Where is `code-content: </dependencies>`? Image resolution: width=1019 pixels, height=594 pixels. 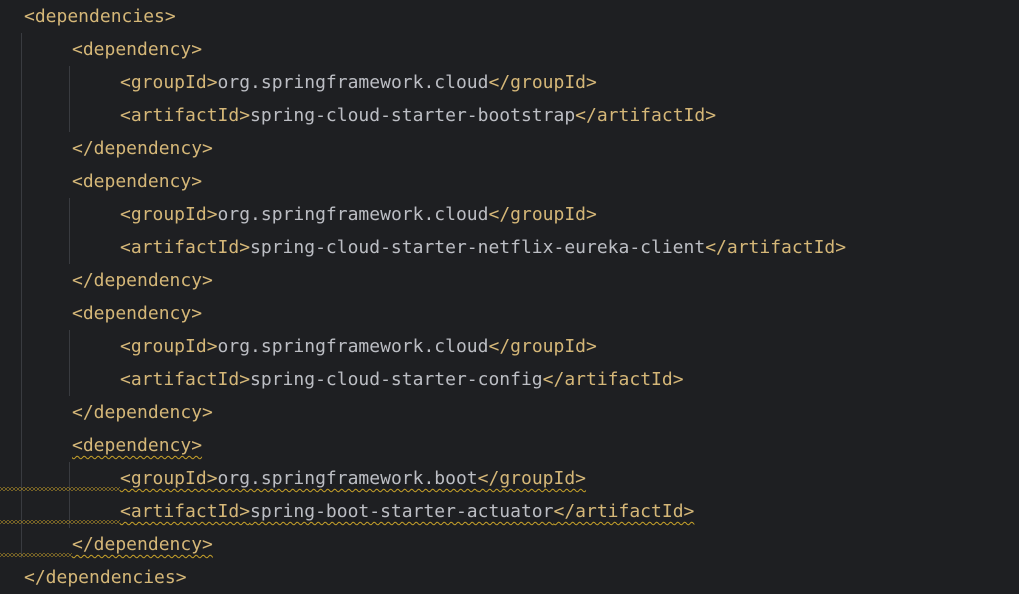
code-content: </dependencies> is located at coordinates (105, 577).